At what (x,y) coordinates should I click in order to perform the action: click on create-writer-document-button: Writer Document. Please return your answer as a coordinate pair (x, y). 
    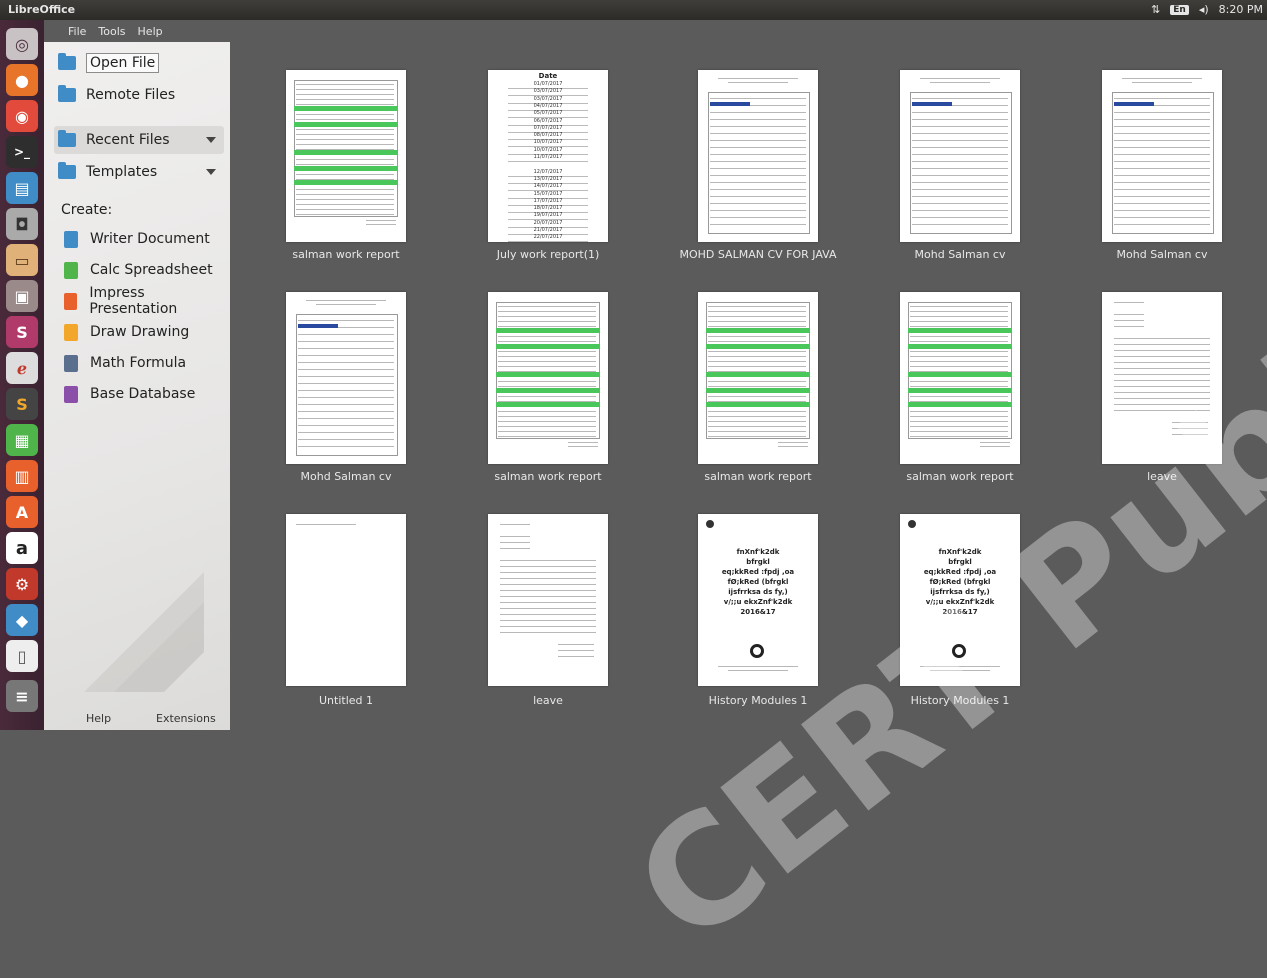
    Looking at the image, I should click on (137, 239).